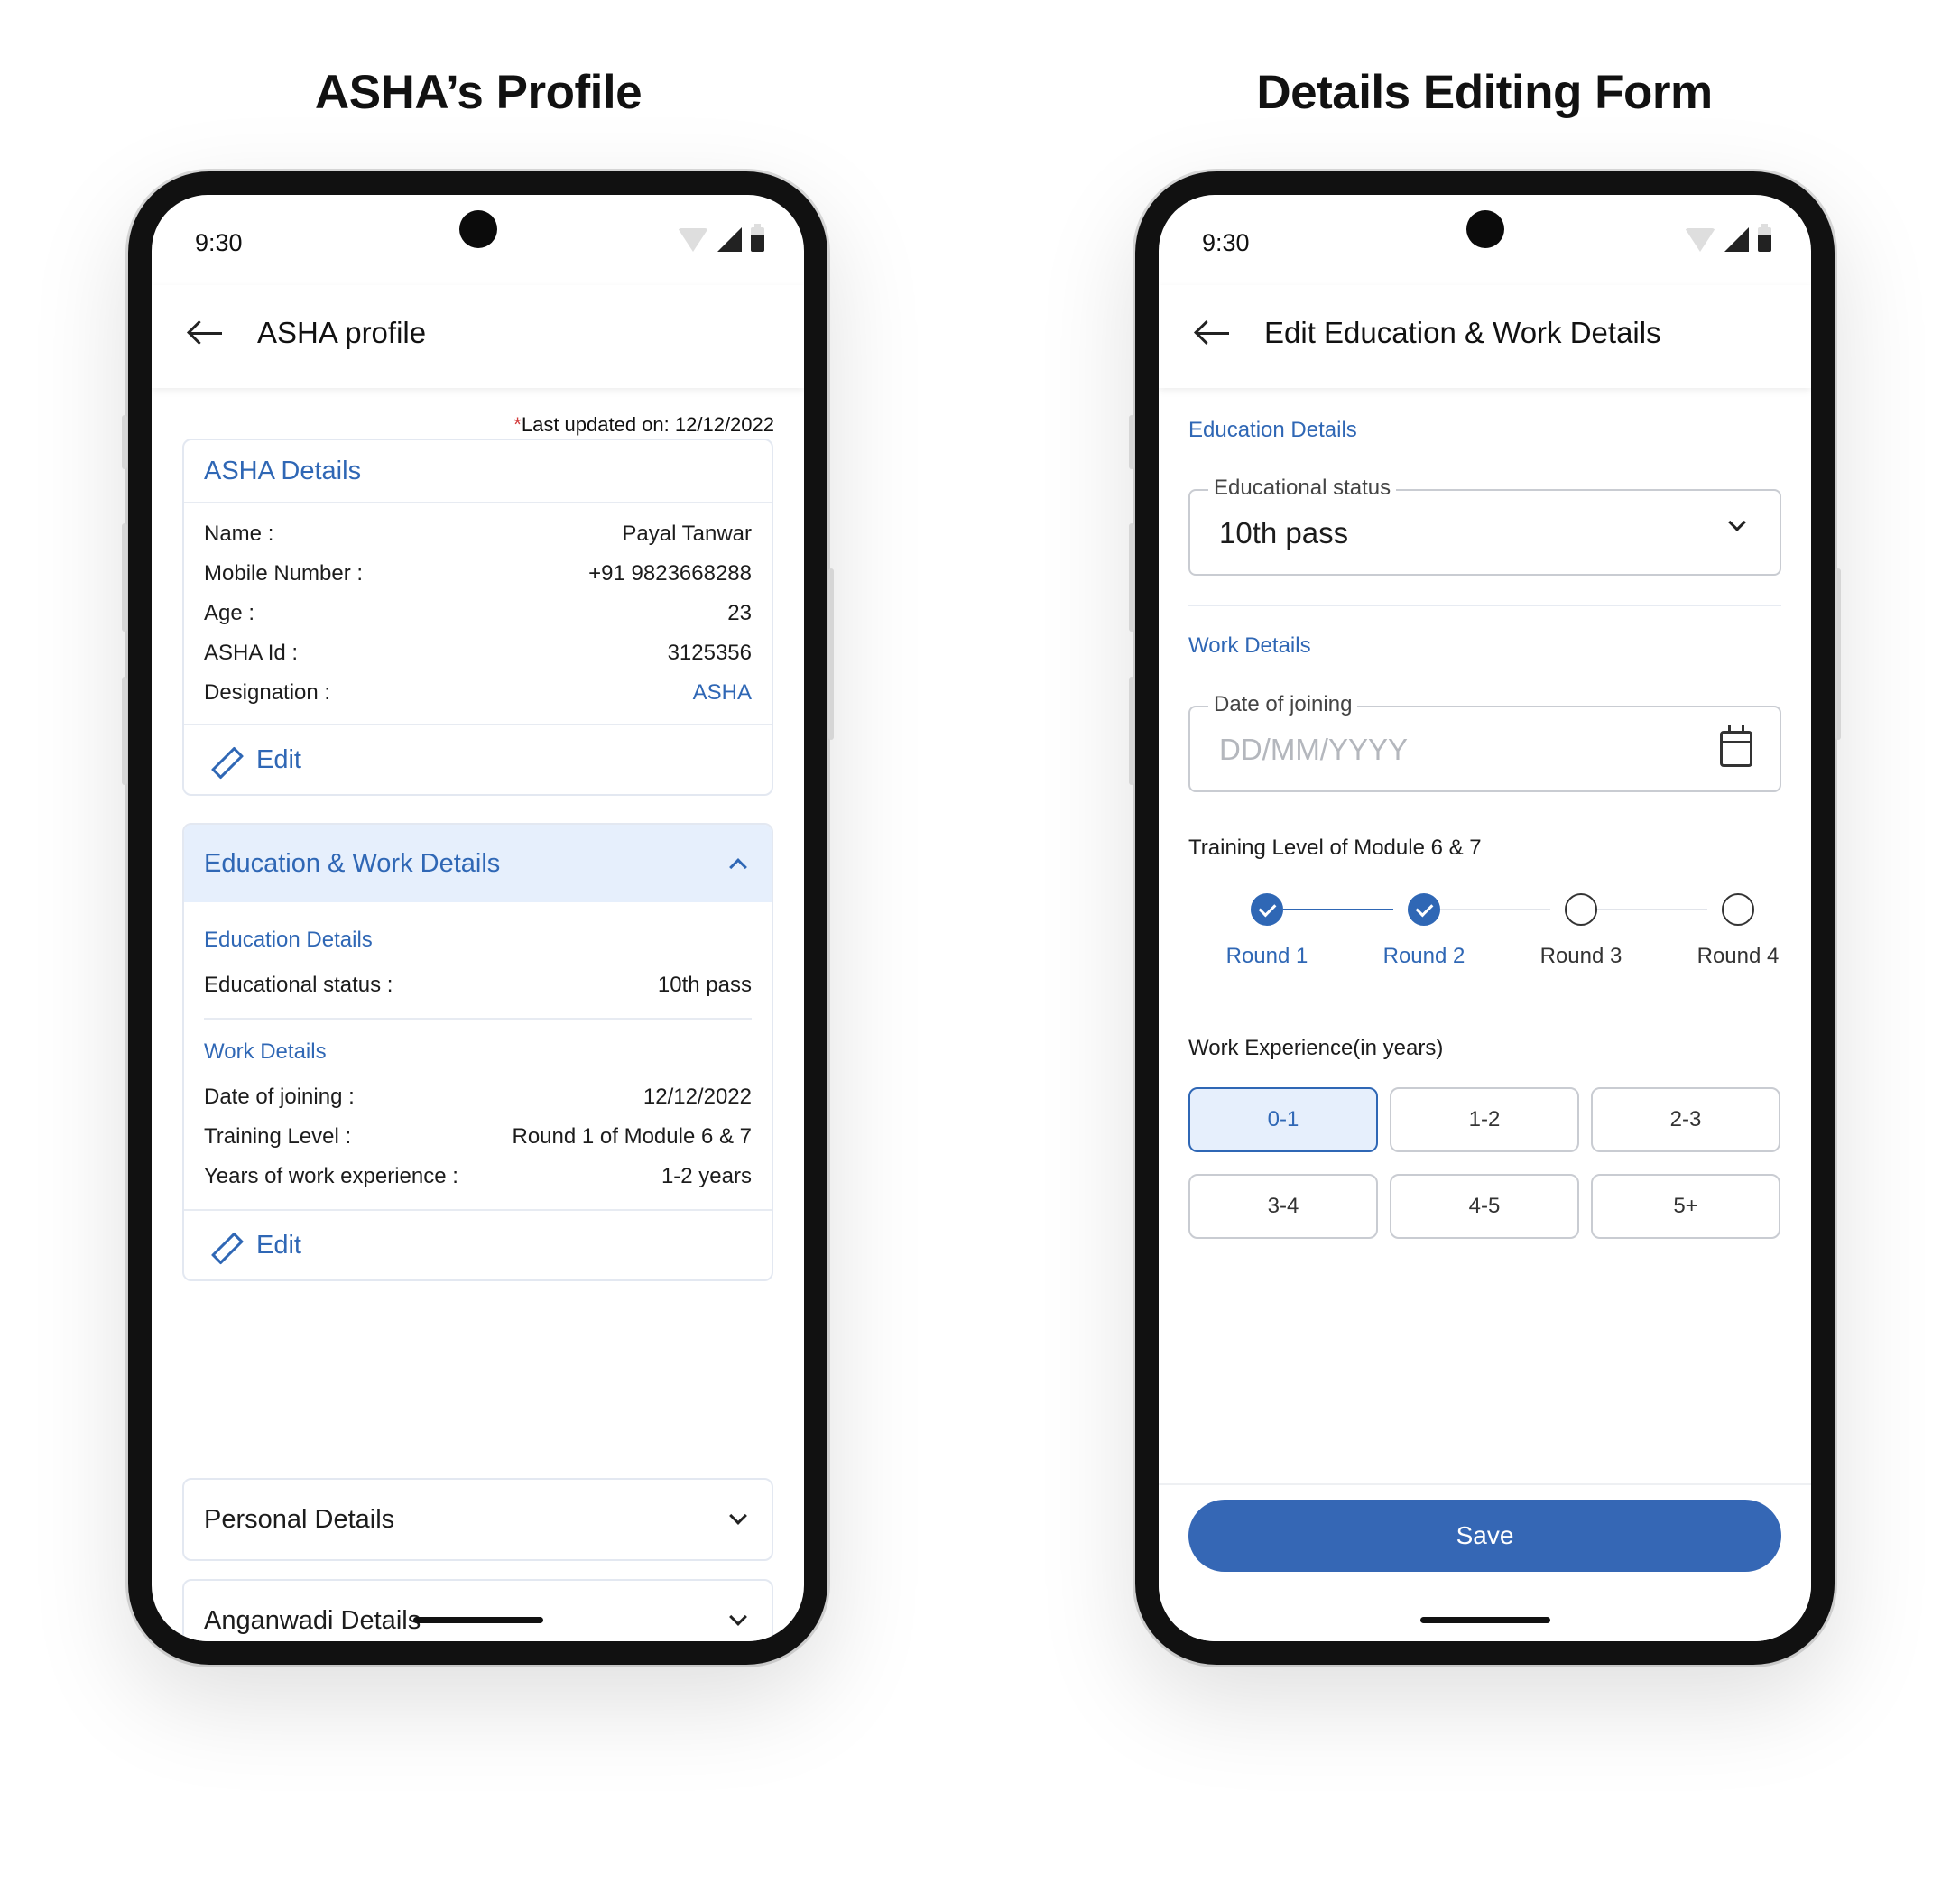  Describe the element at coordinates (478, 1244) in the screenshot. I see `education-edit-button: Edit` at that location.